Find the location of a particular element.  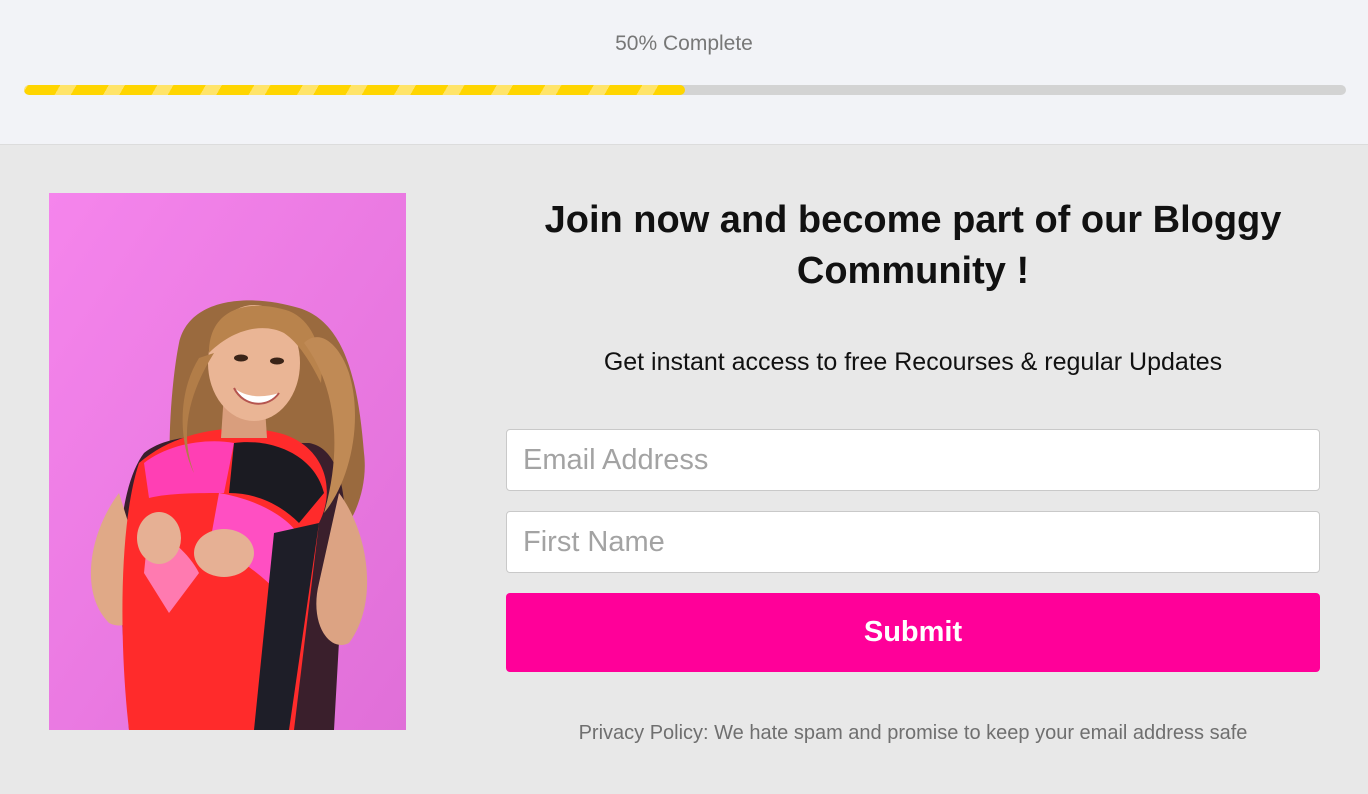

progress-label: 50% Complete is located at coordinates (684, 43).